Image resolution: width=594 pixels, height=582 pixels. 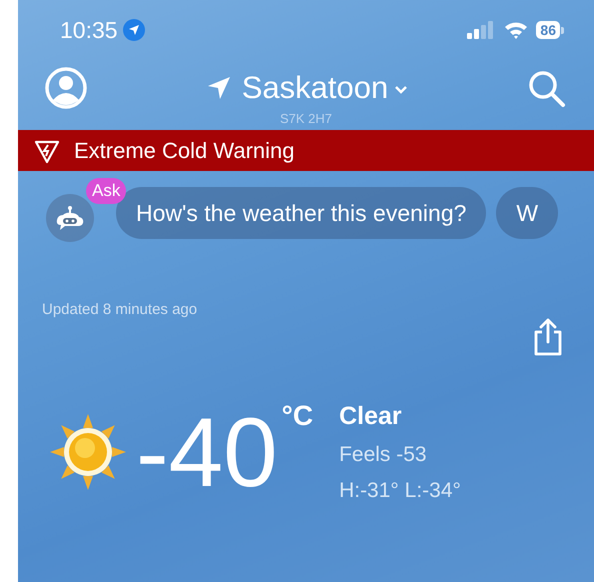 I want to click on sun-icon, so click(x=88, y=452).